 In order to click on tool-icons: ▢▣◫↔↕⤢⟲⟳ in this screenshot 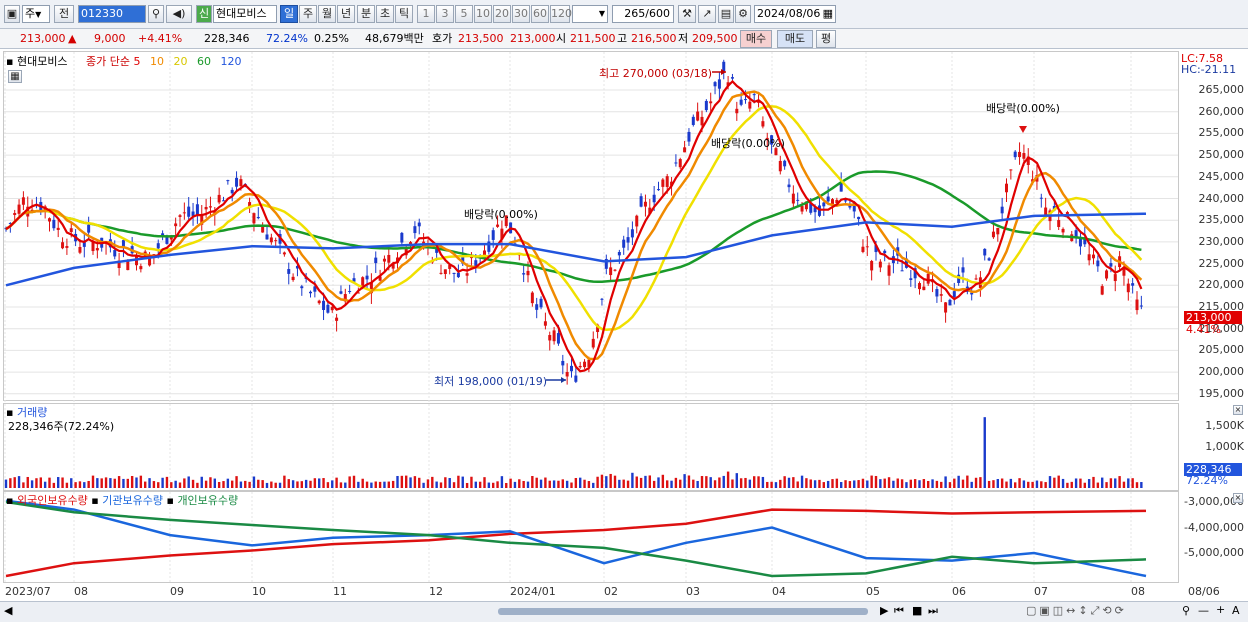, I will do `click(1076, 611)`.